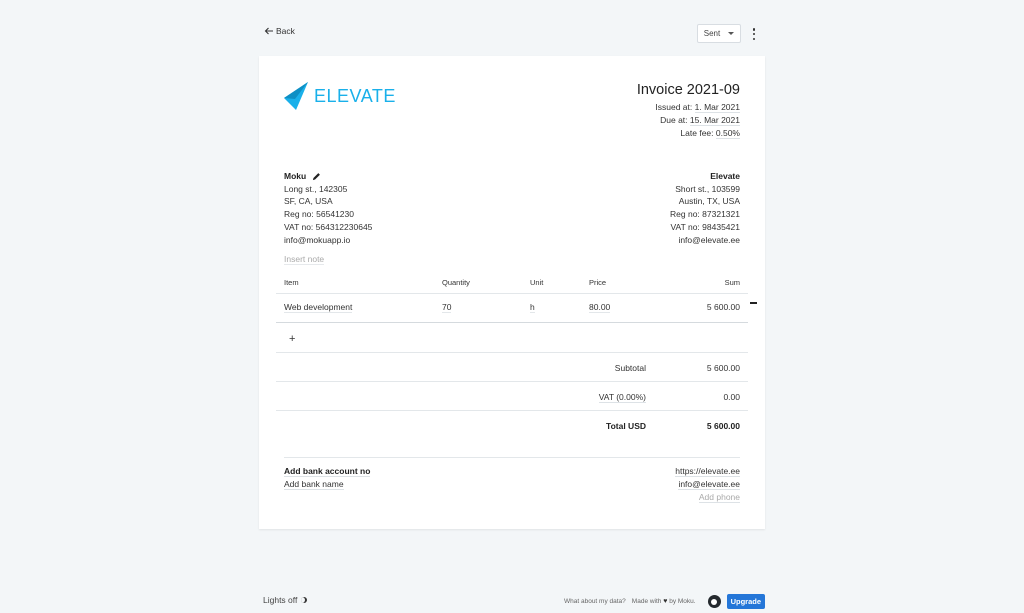 This screenshot has width=1024, height=613. I want to click on client-email: info@mokuapp.io, so click(317, 239).